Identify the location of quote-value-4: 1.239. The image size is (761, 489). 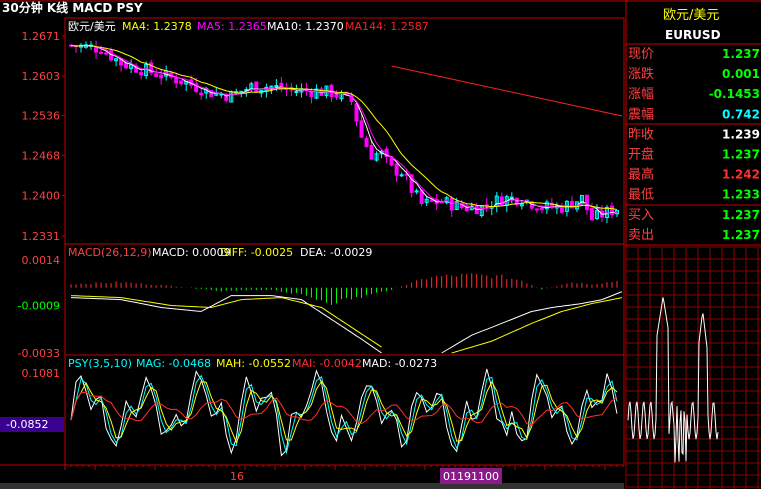
(741, 134).